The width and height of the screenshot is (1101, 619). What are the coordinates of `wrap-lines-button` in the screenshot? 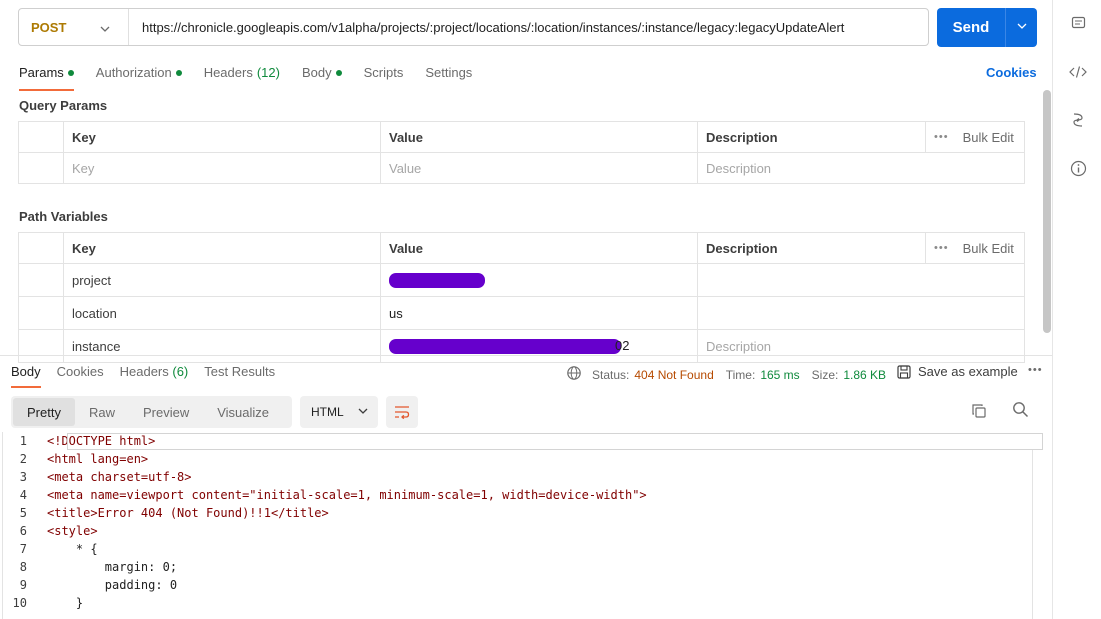 It's located at (402, 412).